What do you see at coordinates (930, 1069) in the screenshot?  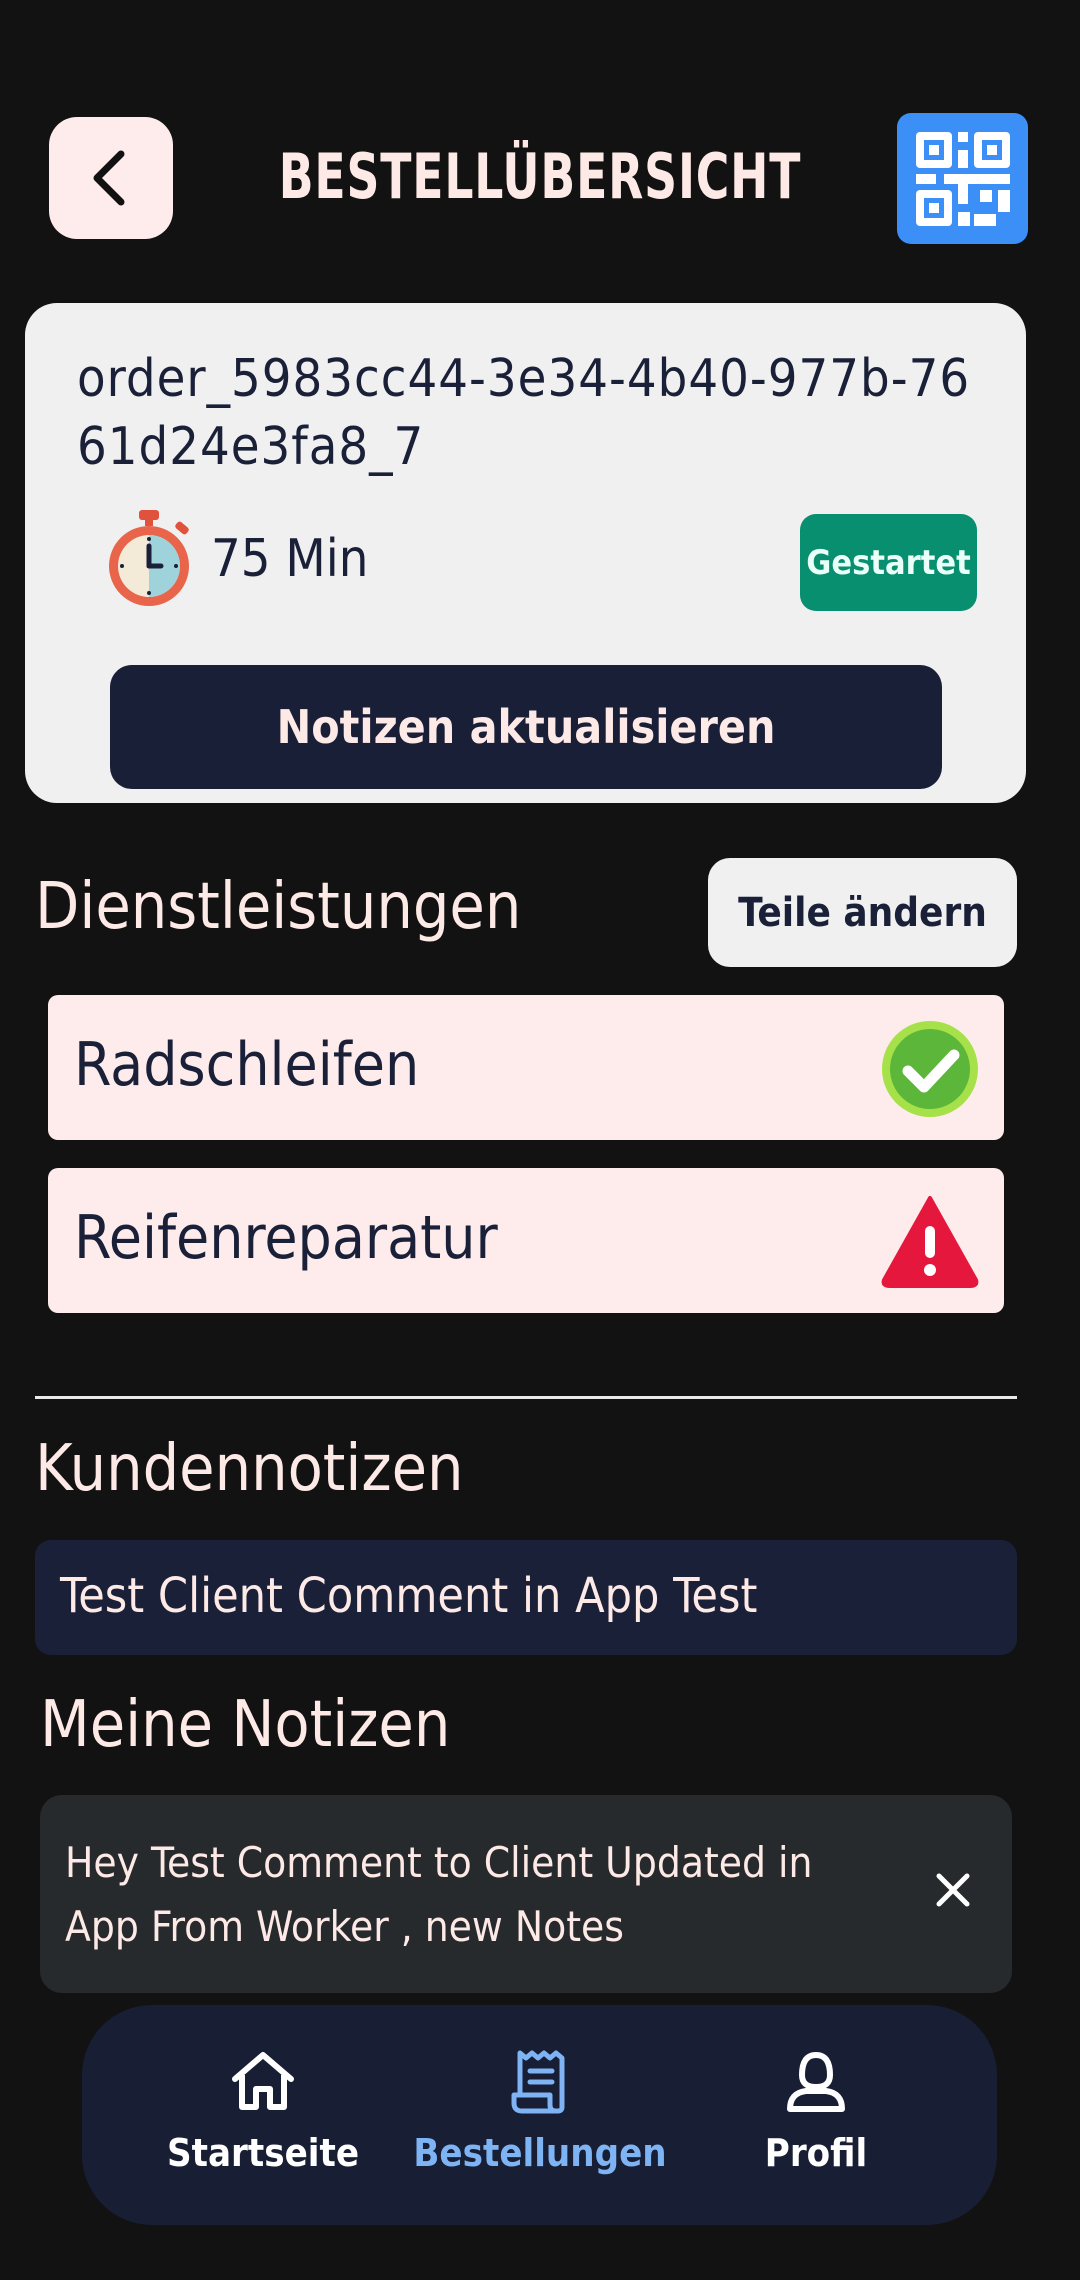 I see `check-circle-icon` at bounding box center [930, 1069].